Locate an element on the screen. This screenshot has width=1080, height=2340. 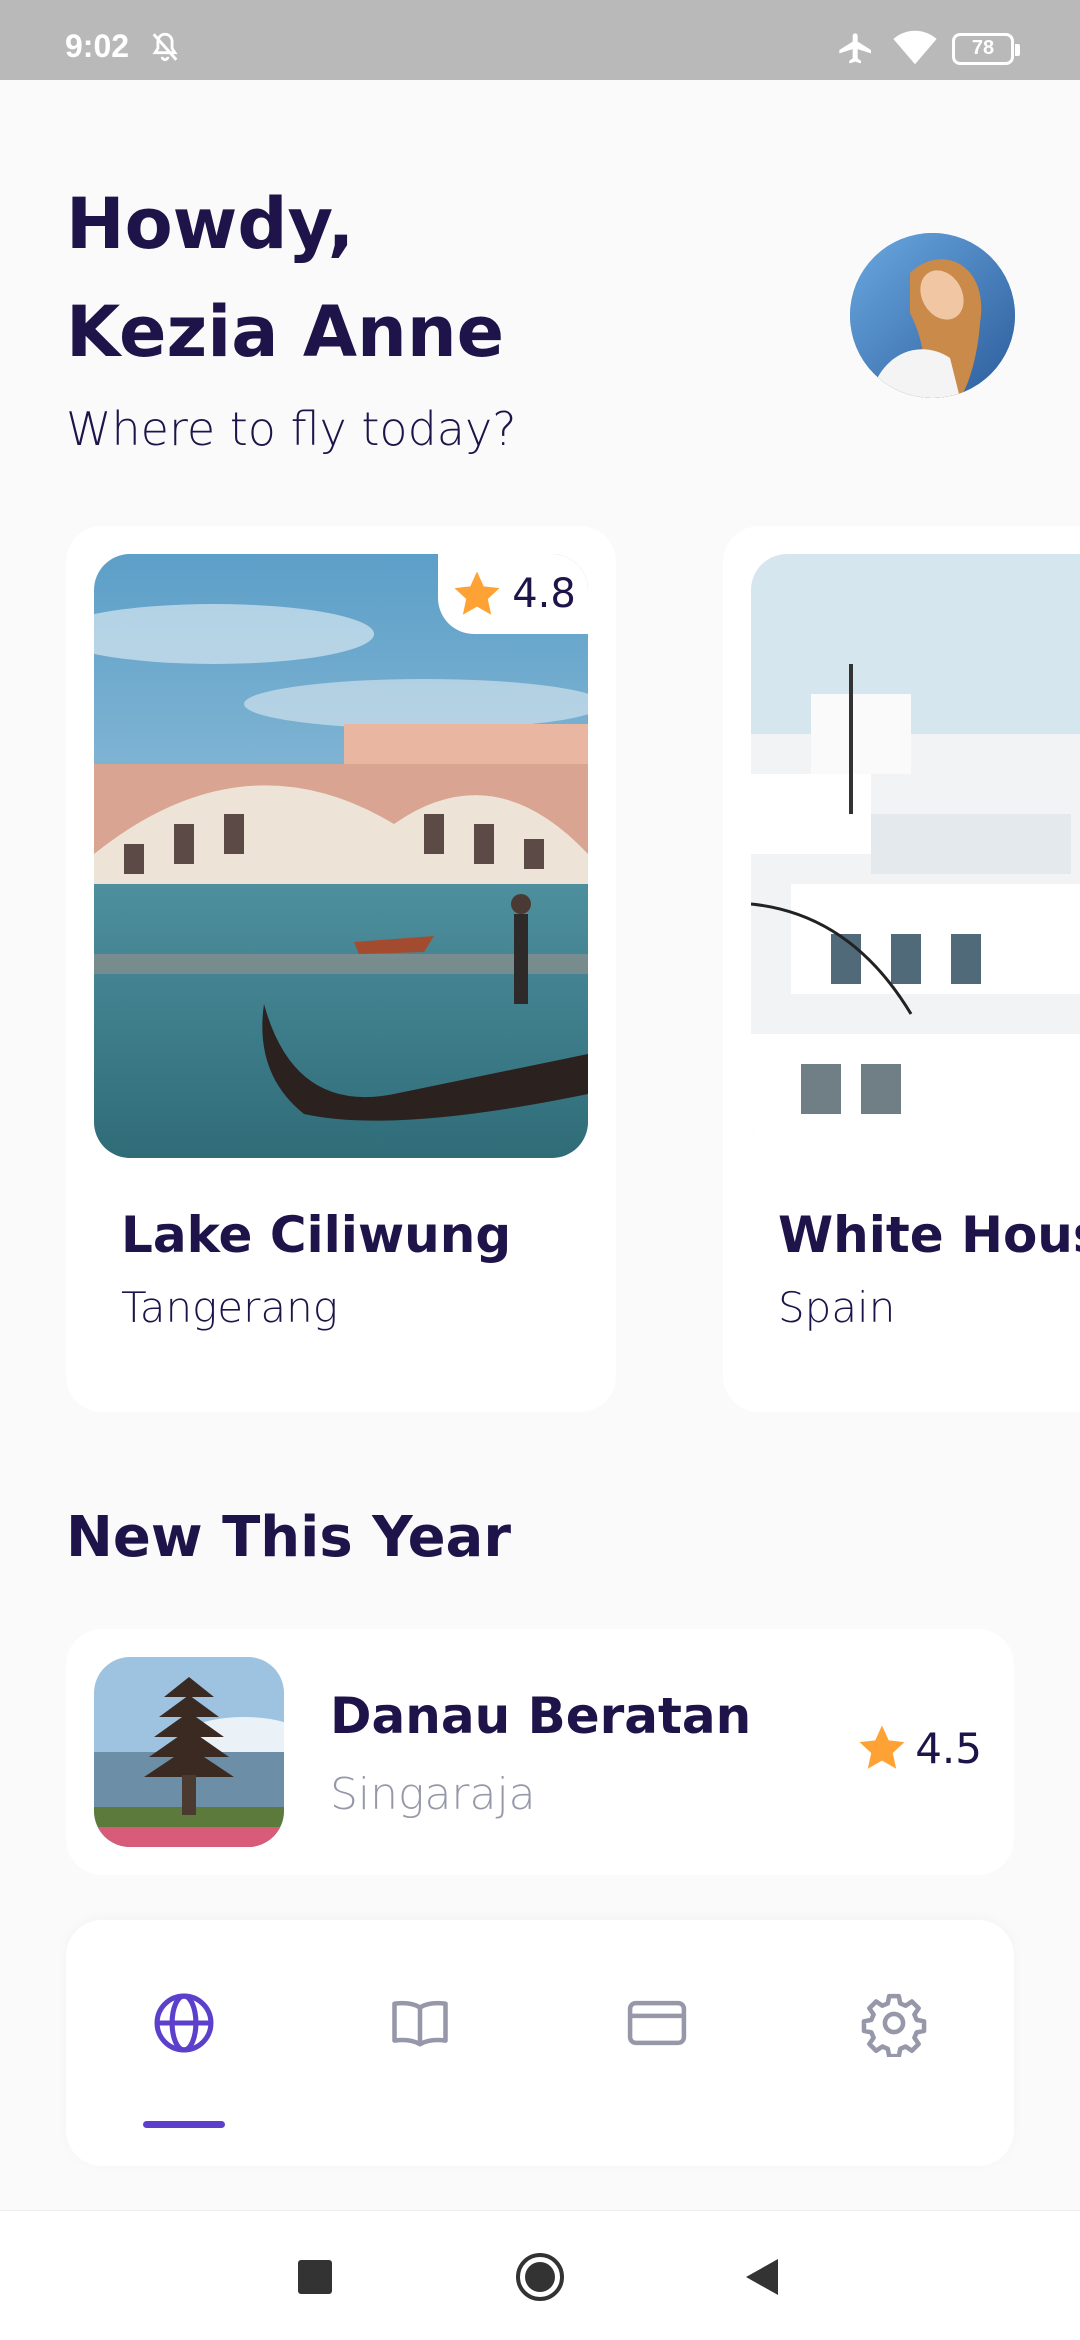
list-item-thumbnail is located at coordinates (189, 1752).